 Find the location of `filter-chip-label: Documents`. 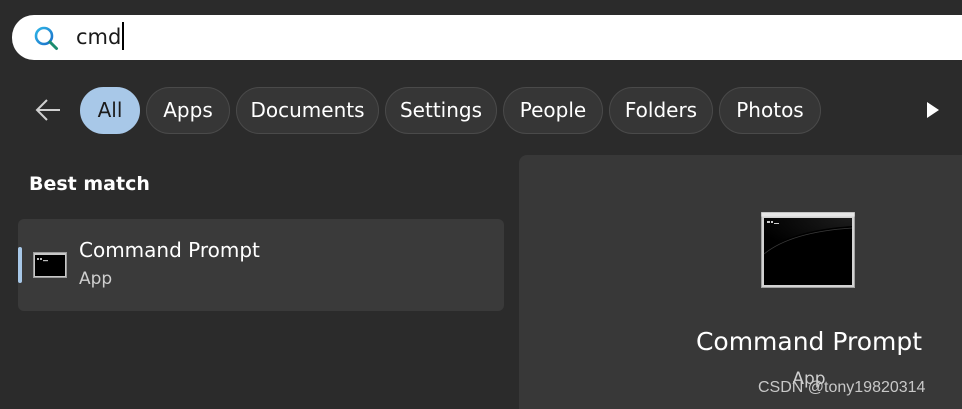

filter-chip-label: Documents is located at coordinates (307, 110).